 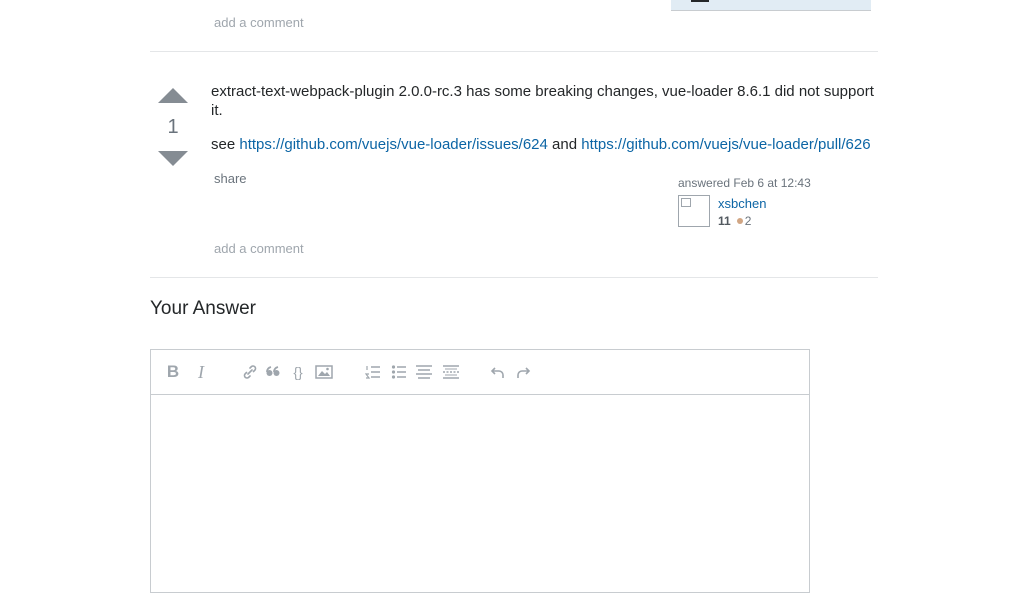 I want to click on horizontal-rule-button, so click(x=451, y=372).